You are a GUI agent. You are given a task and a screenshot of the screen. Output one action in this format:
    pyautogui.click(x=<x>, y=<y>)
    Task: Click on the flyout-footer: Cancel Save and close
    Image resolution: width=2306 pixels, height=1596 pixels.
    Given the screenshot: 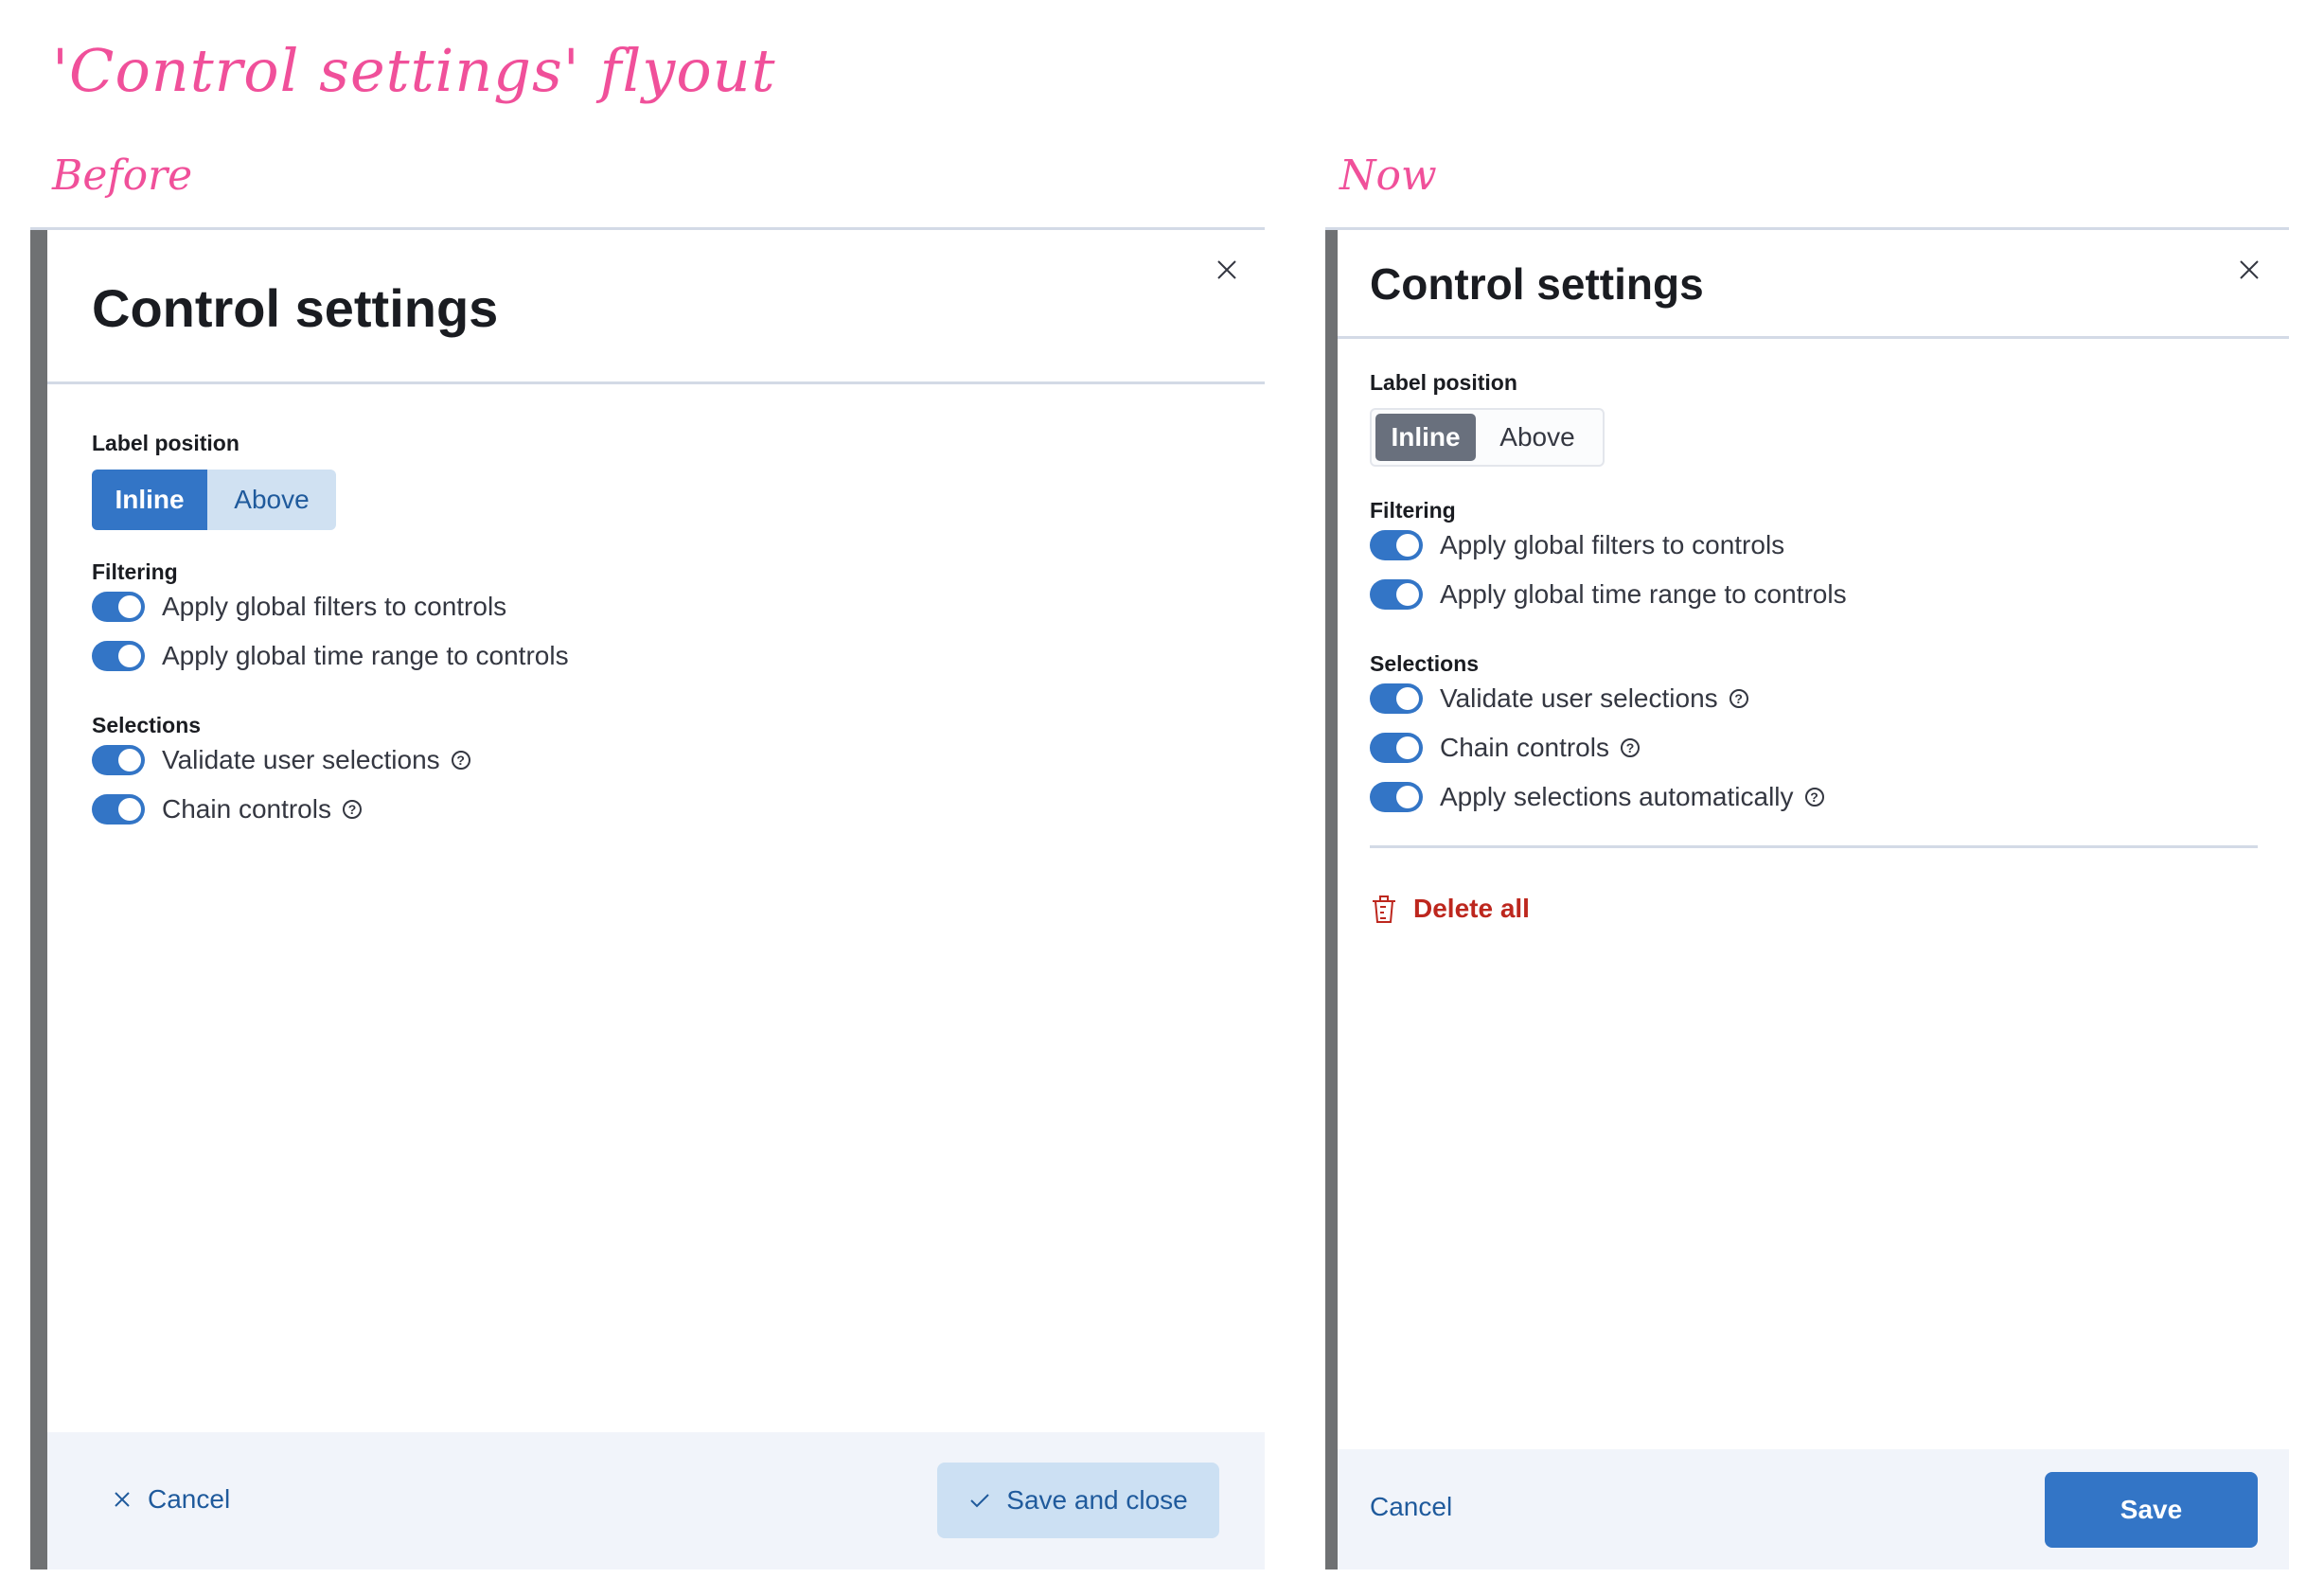 What is the action you would take?
    pyautogui.click(x=656, y=1500)
    